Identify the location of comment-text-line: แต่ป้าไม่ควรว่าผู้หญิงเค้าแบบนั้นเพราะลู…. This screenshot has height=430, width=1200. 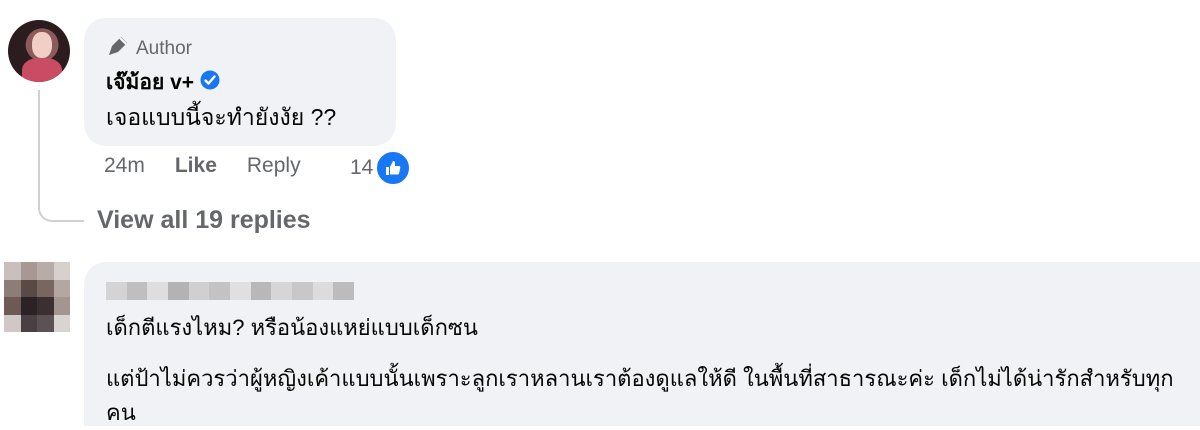
(640, 395).